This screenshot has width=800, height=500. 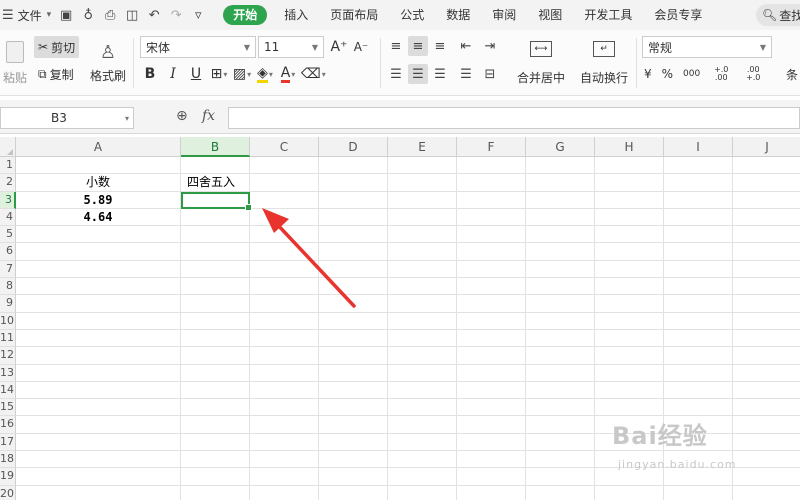 I want to click on paste-button: 粘贴, so click(x=15, y=63).